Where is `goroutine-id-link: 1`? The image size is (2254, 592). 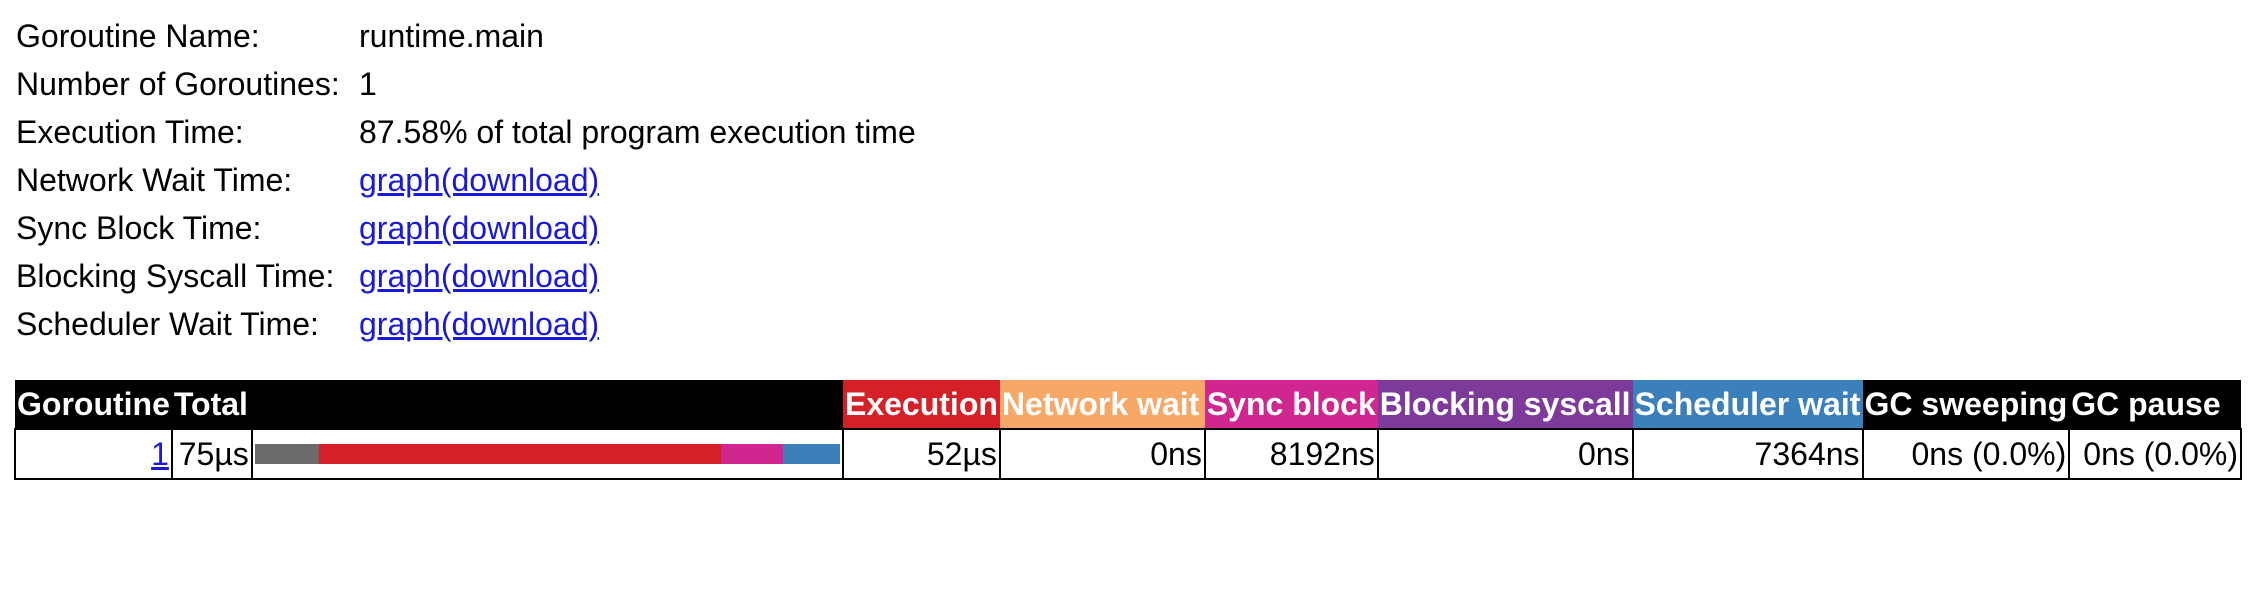
goroutine-id-link: 1 is located at coordinates (160, 454).